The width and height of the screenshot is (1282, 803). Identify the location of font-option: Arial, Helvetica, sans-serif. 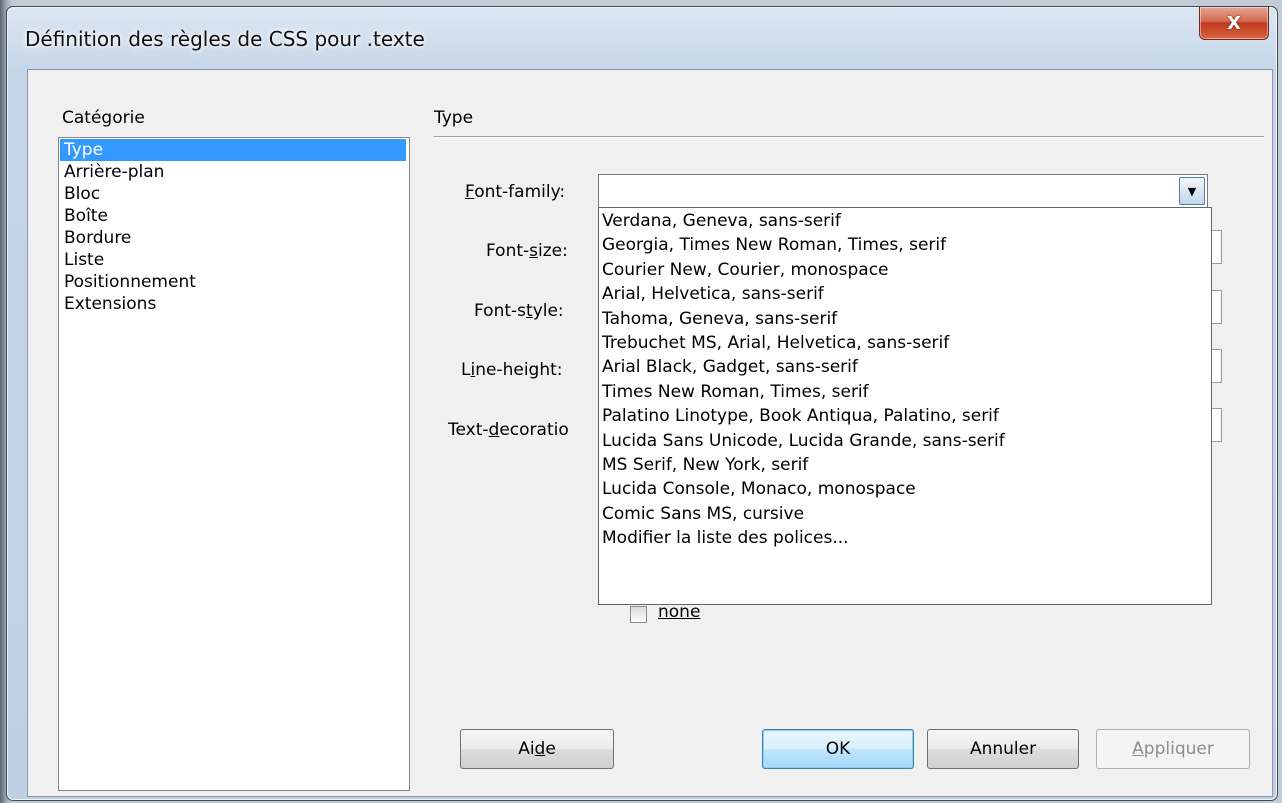
(905, 294).